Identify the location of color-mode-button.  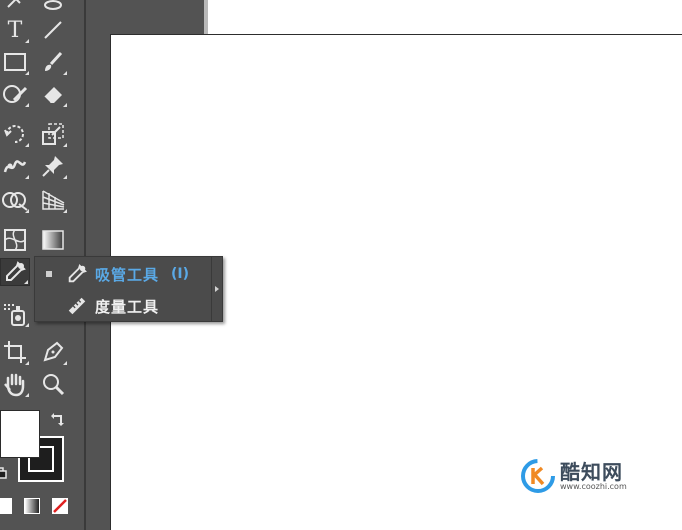
(6, 506).